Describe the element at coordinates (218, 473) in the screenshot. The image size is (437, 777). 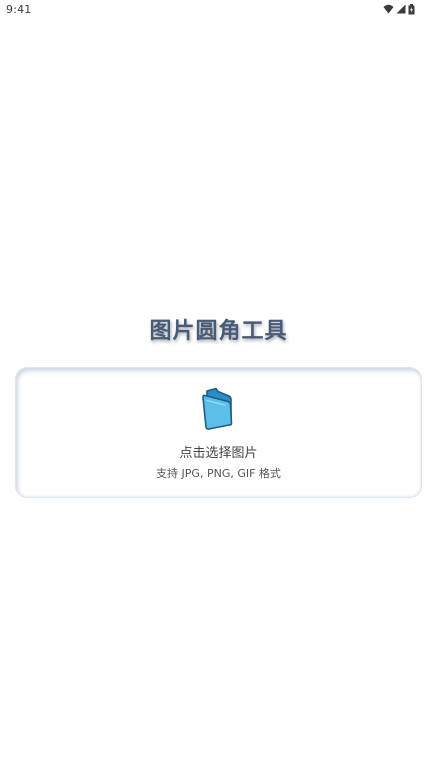
I see `supported-formats-text: 支持 JPG, PNG, GIF 格式` at that location.